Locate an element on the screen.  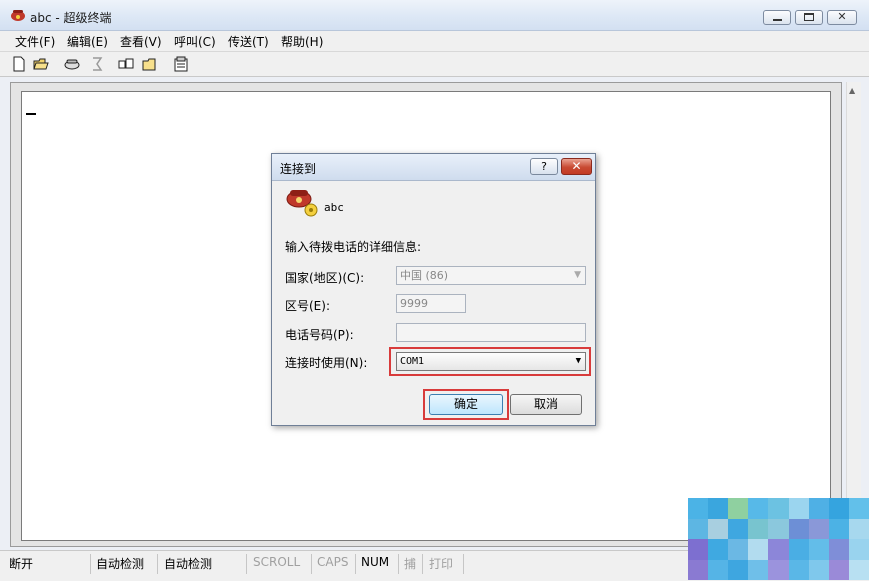
chevron-down-icon: ▼ is located at coordinates (577, 275).